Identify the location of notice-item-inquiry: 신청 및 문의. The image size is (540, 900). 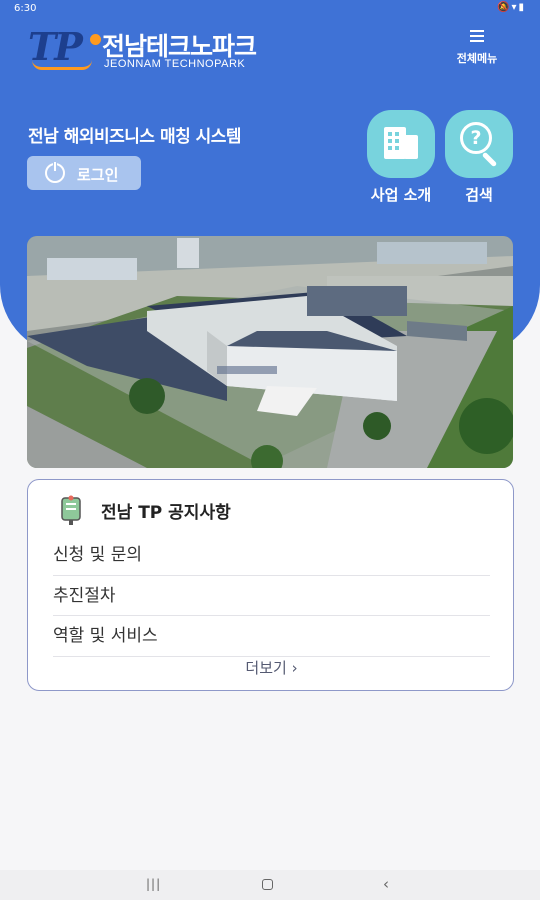
(271, 555).